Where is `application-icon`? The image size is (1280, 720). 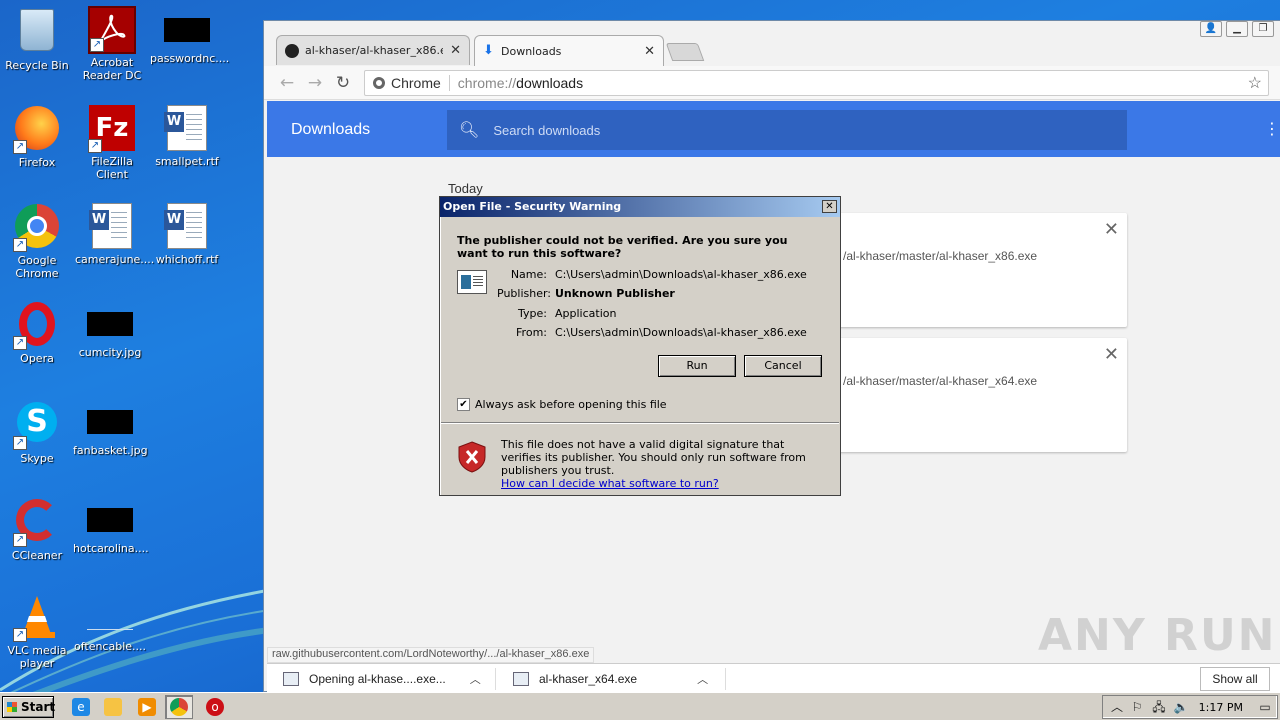
application-icon is located at coordinates (472, 282).